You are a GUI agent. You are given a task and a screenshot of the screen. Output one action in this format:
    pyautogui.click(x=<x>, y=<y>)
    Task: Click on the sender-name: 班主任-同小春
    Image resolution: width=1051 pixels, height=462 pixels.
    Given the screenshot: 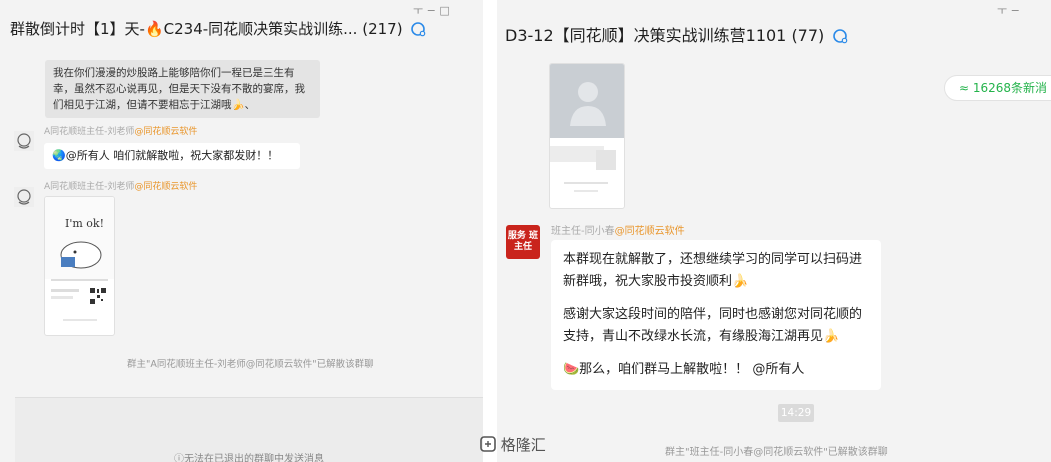 What is the action you would take?
    pyautogui.click(x=583, y=231)
    